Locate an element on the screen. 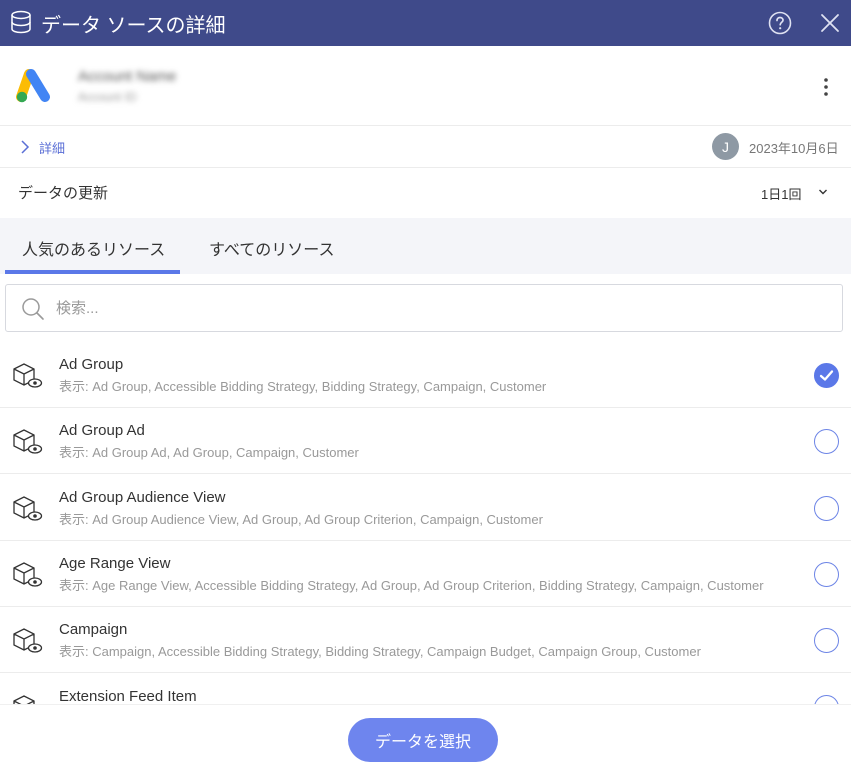 The width and height of the screenshot is (851, 771). details-row: 詳細 J 2023年10月6日 is located at coordinates (425, 147).